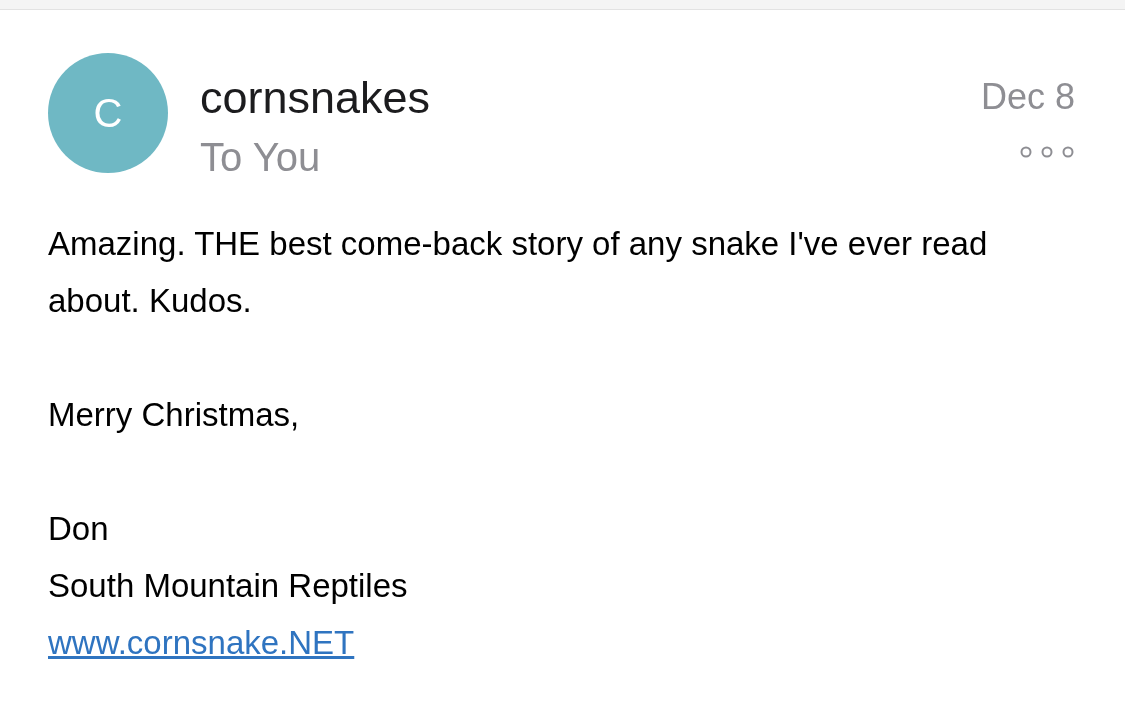 The width and height of the screenshot is (1125, 704). I want to click on body-paragraph: Amazing. THE best come-back story of any snake I've ever read about. Kudos., so click(518, 272).